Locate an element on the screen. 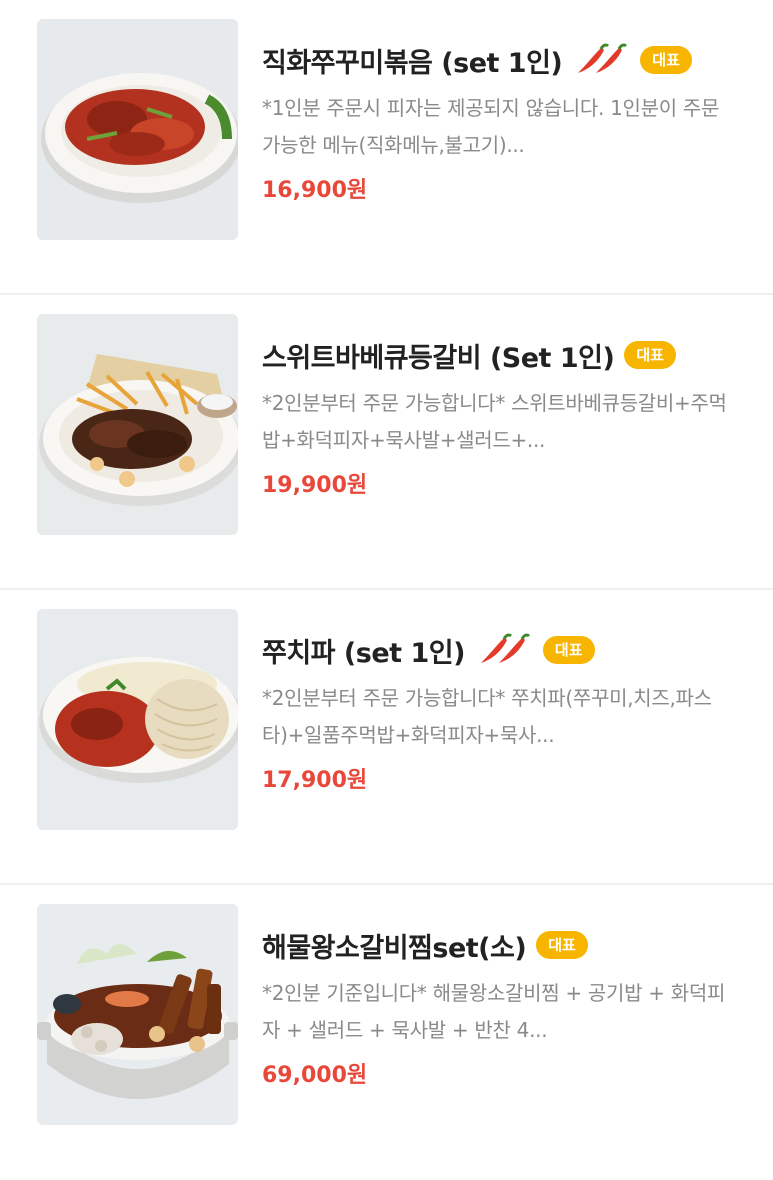 The width and height of the screenshot is (773, 1180). menu-item-price: 17,900원 is located at coordinates (315, 780).